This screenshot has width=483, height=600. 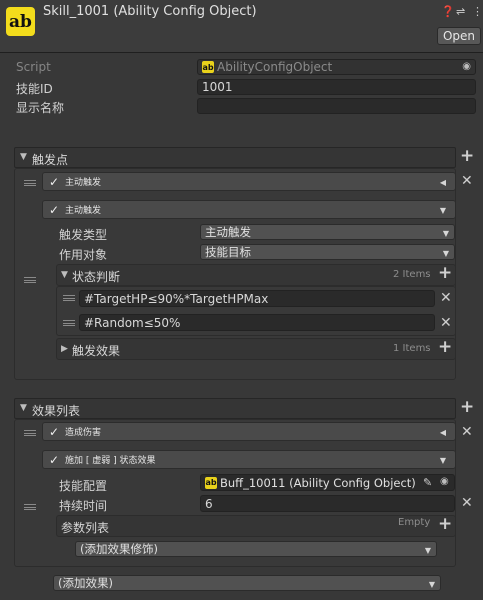 What do you see at coordinates (33, 67) in the screenshot?
I see `script-label: Script` at bounding box center [33, 67].